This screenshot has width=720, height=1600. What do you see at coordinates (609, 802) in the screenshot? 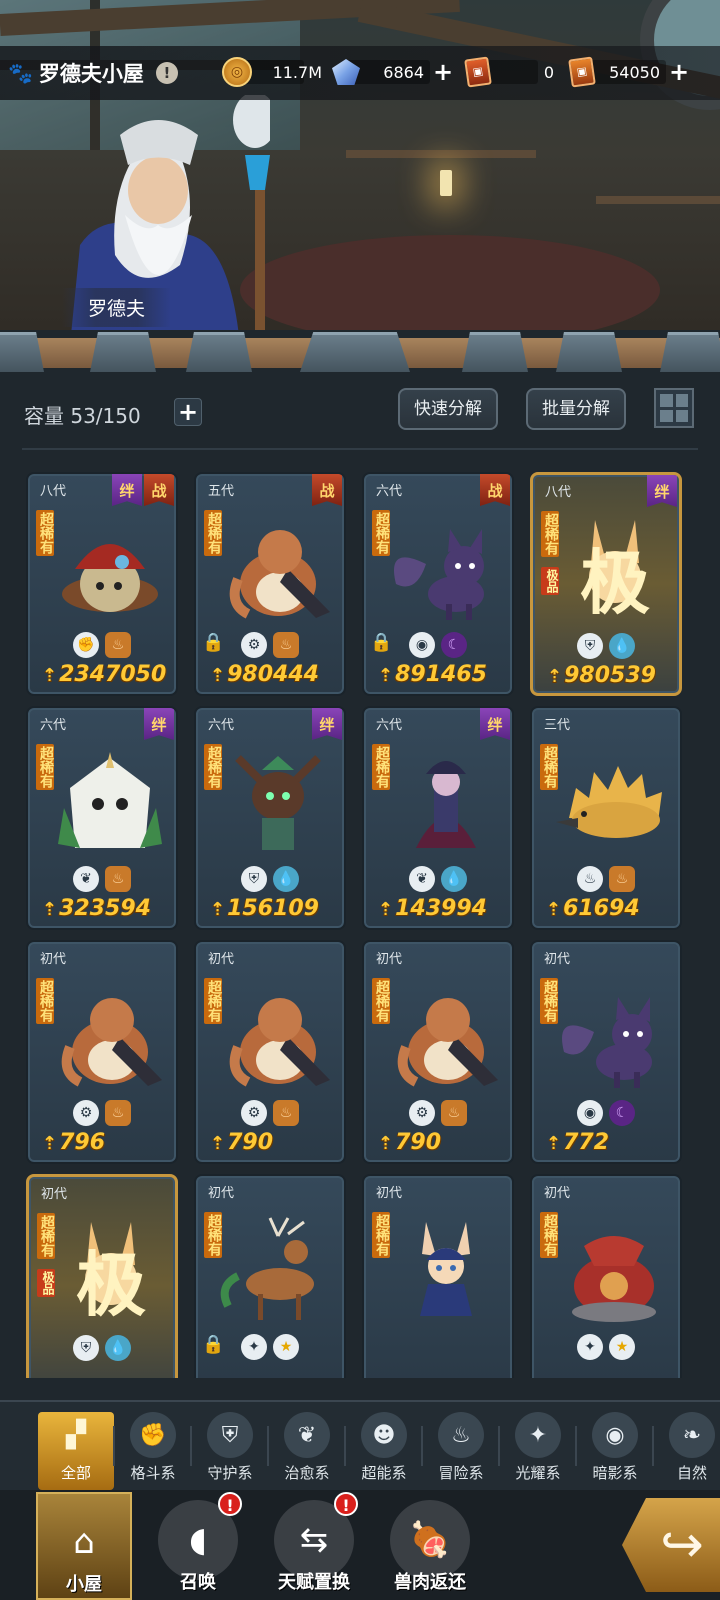
I see `hedgehog-portrait` at bounding box center [609, 802].